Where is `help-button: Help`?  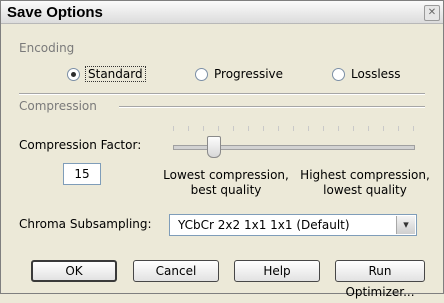
help-button: Help is located at coordinates (277, 271).